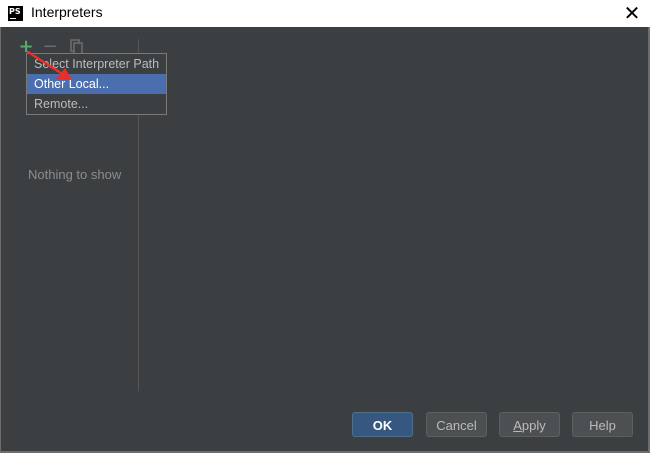  What do you see at coordinates (15, 13) in the screenshot?
I see `phpstorm-app-icon: PS` at bounding box center [15, 13].